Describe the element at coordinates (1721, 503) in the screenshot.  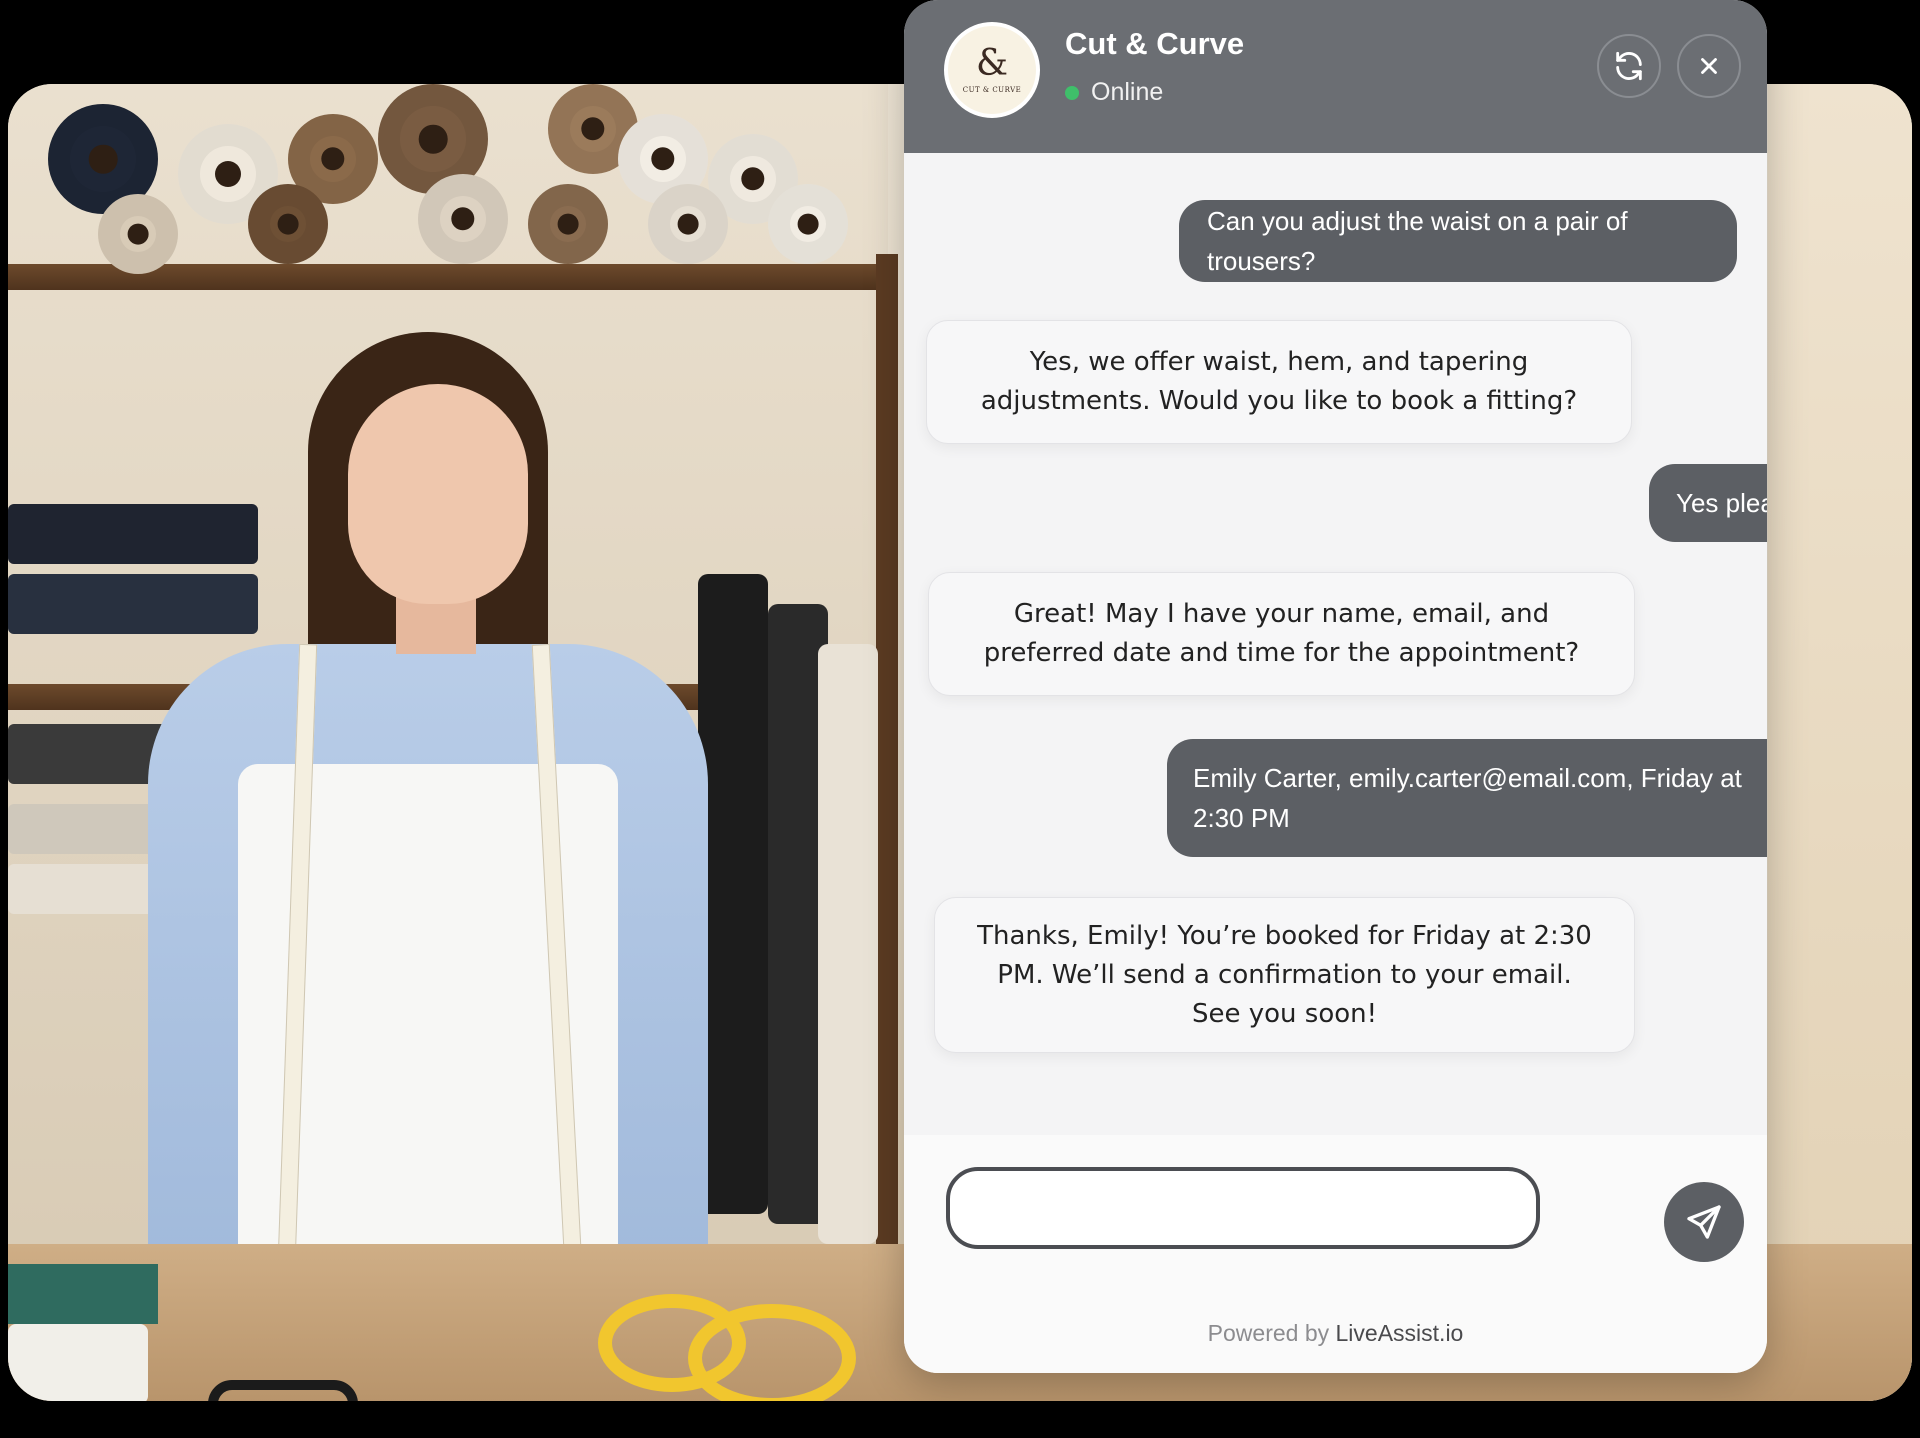
I see `message-text: Yes please` at that location.